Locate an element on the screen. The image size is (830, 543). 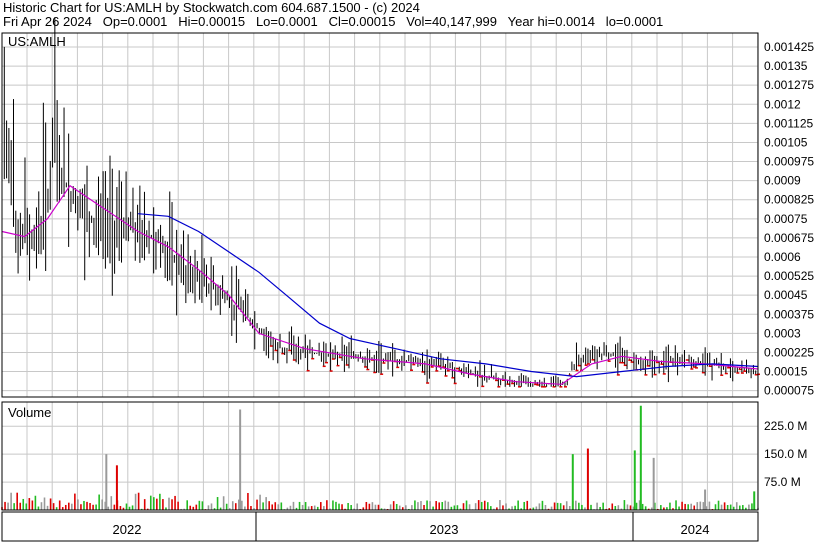
y-tick-label: 0.001125 is located at coordinates (788, 123).